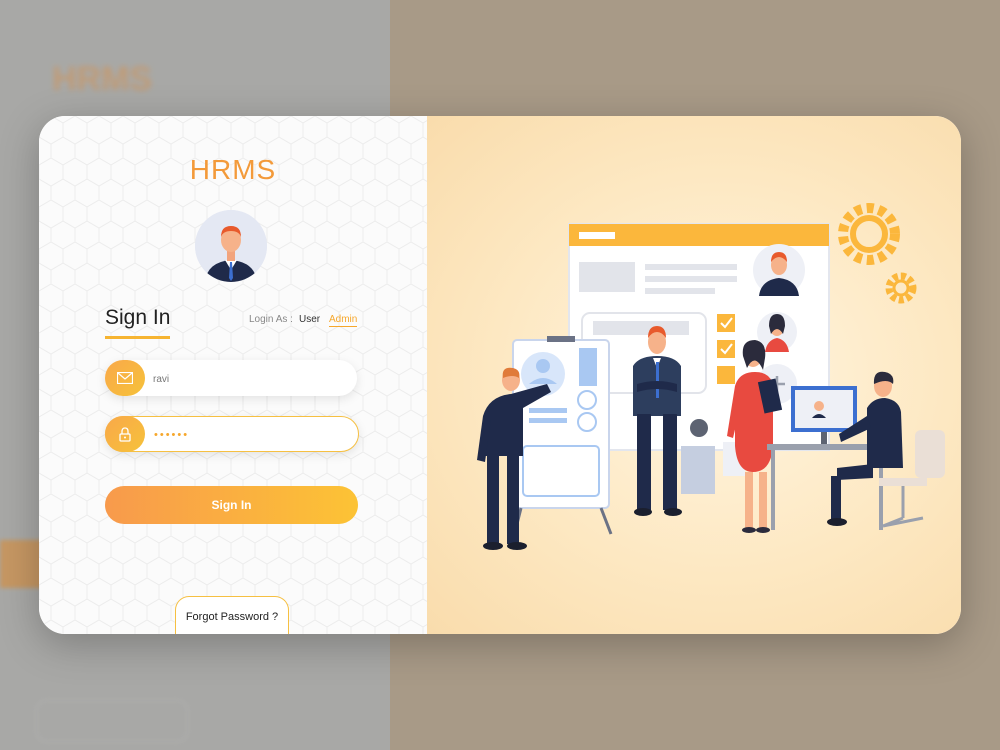 Image resolution: width=1000 pixels, height=750 pixels. Describe the element at coordinates (343, 320) in the screenshot. I see `role-option-admin: Admin` at that location.